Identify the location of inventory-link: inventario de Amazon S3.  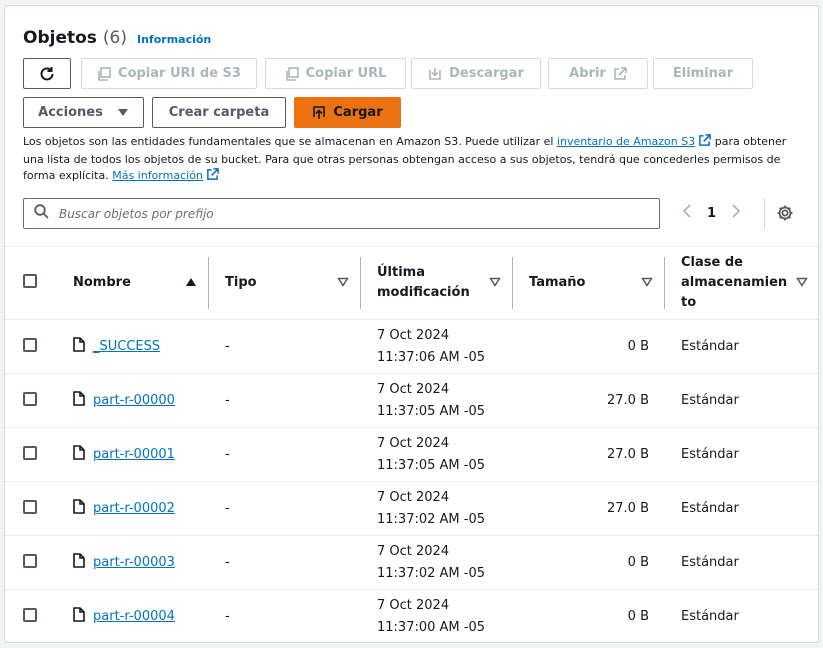
(626, 141).